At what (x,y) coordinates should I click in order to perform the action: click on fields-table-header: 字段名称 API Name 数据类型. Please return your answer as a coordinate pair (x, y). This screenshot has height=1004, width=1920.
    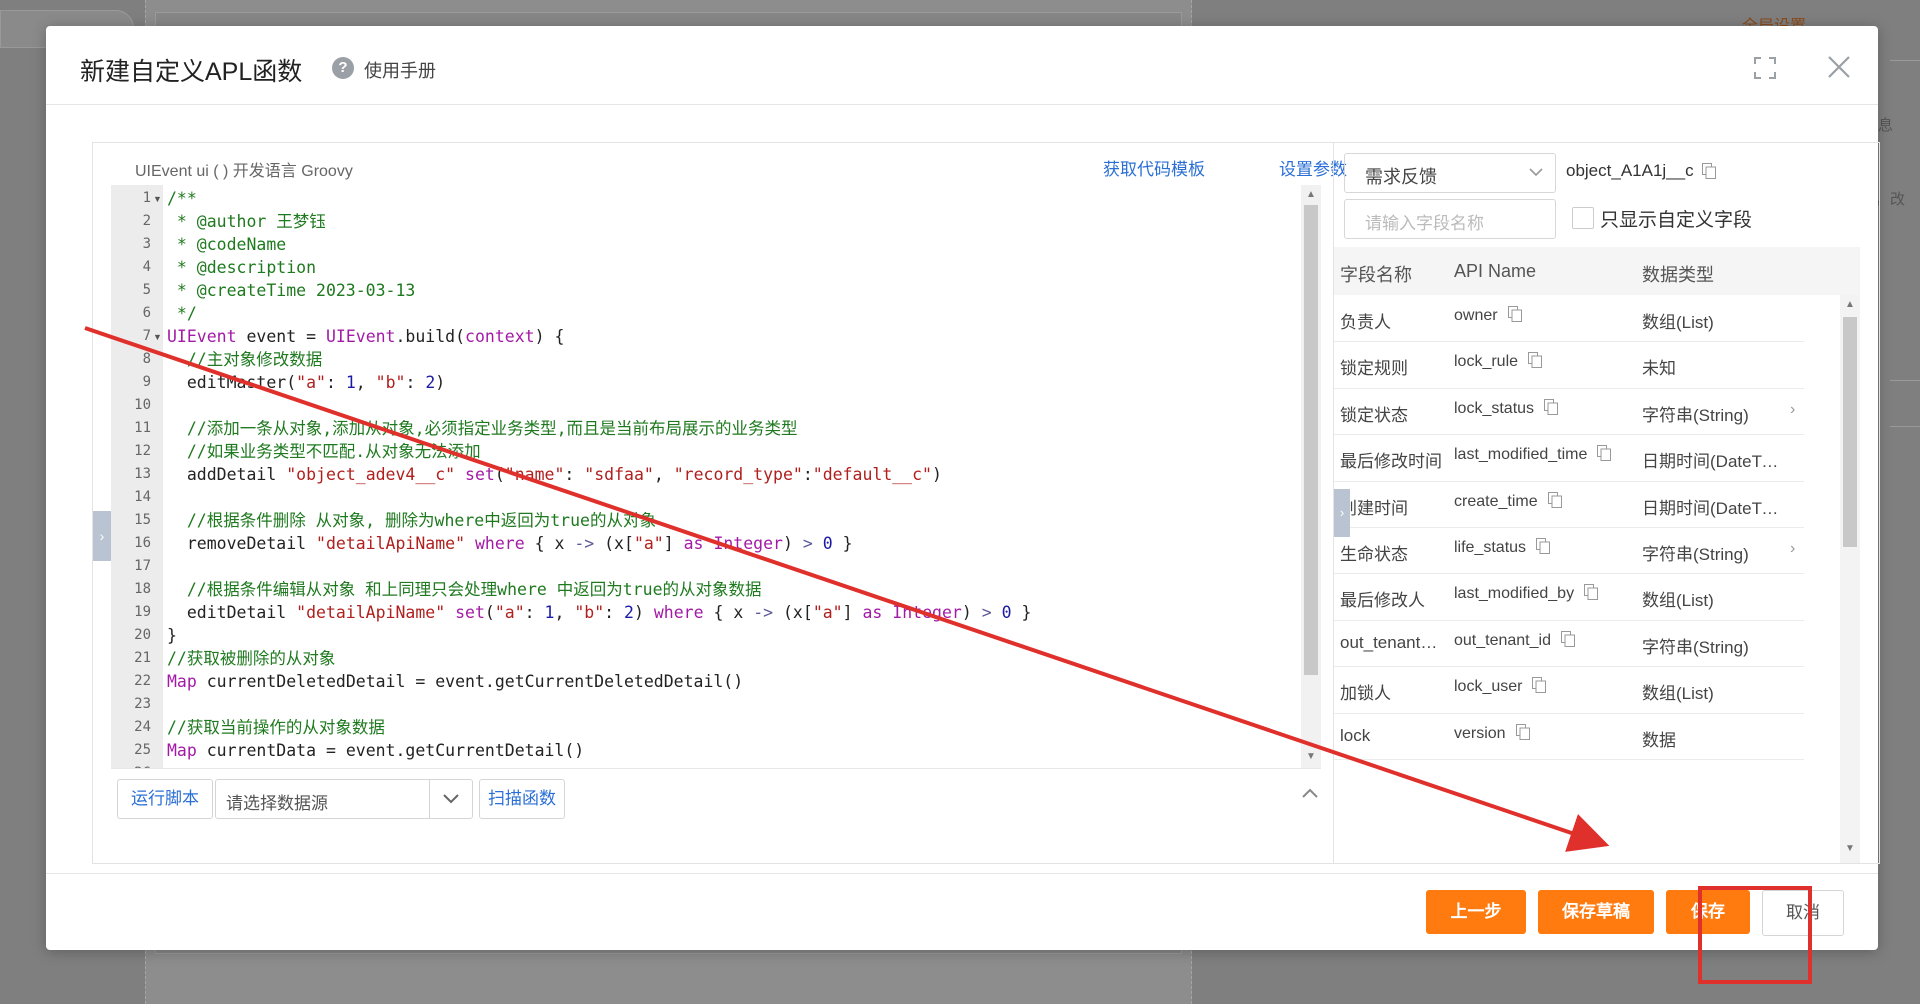
    Looking at the image, I should click on (1597, 271).